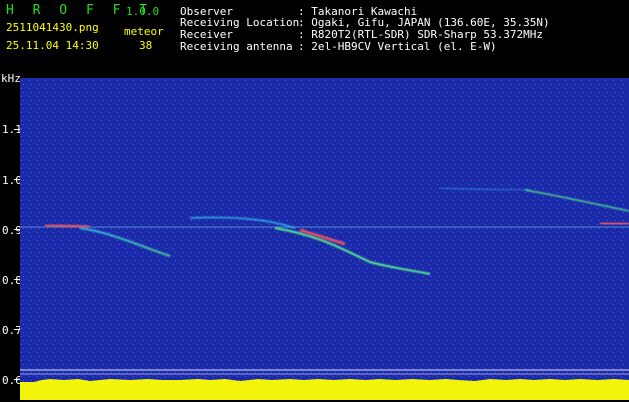 The image size is (629, 402). Describe the element at coordinates (52, 27) in the screenshot. I see `filename-label: 2511041430.png` at that location.